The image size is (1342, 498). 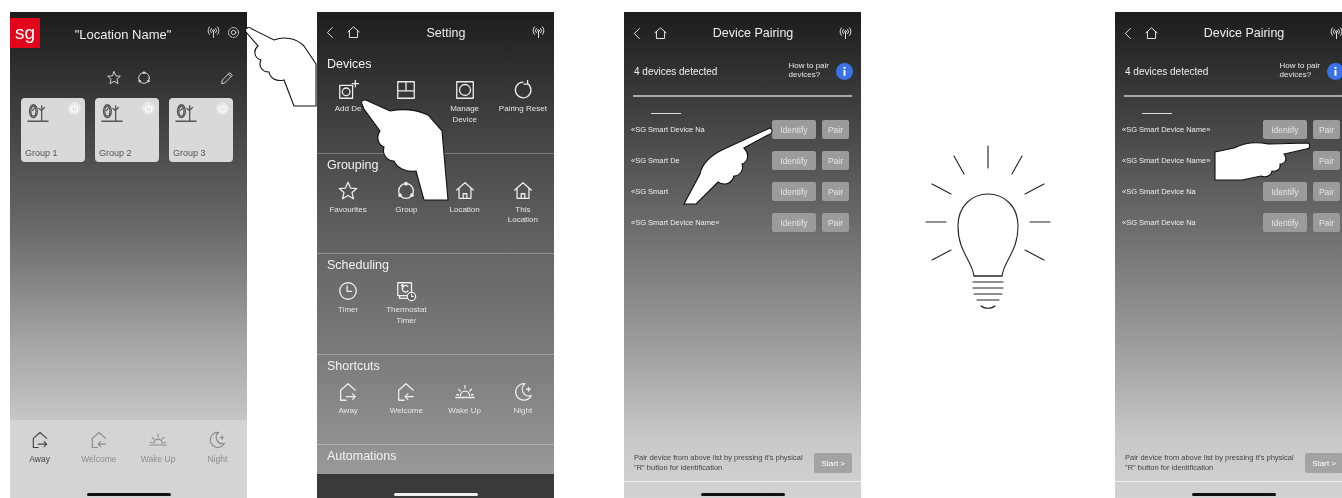 I want to click on section-title: Grouping, so click(x=353, y=164).